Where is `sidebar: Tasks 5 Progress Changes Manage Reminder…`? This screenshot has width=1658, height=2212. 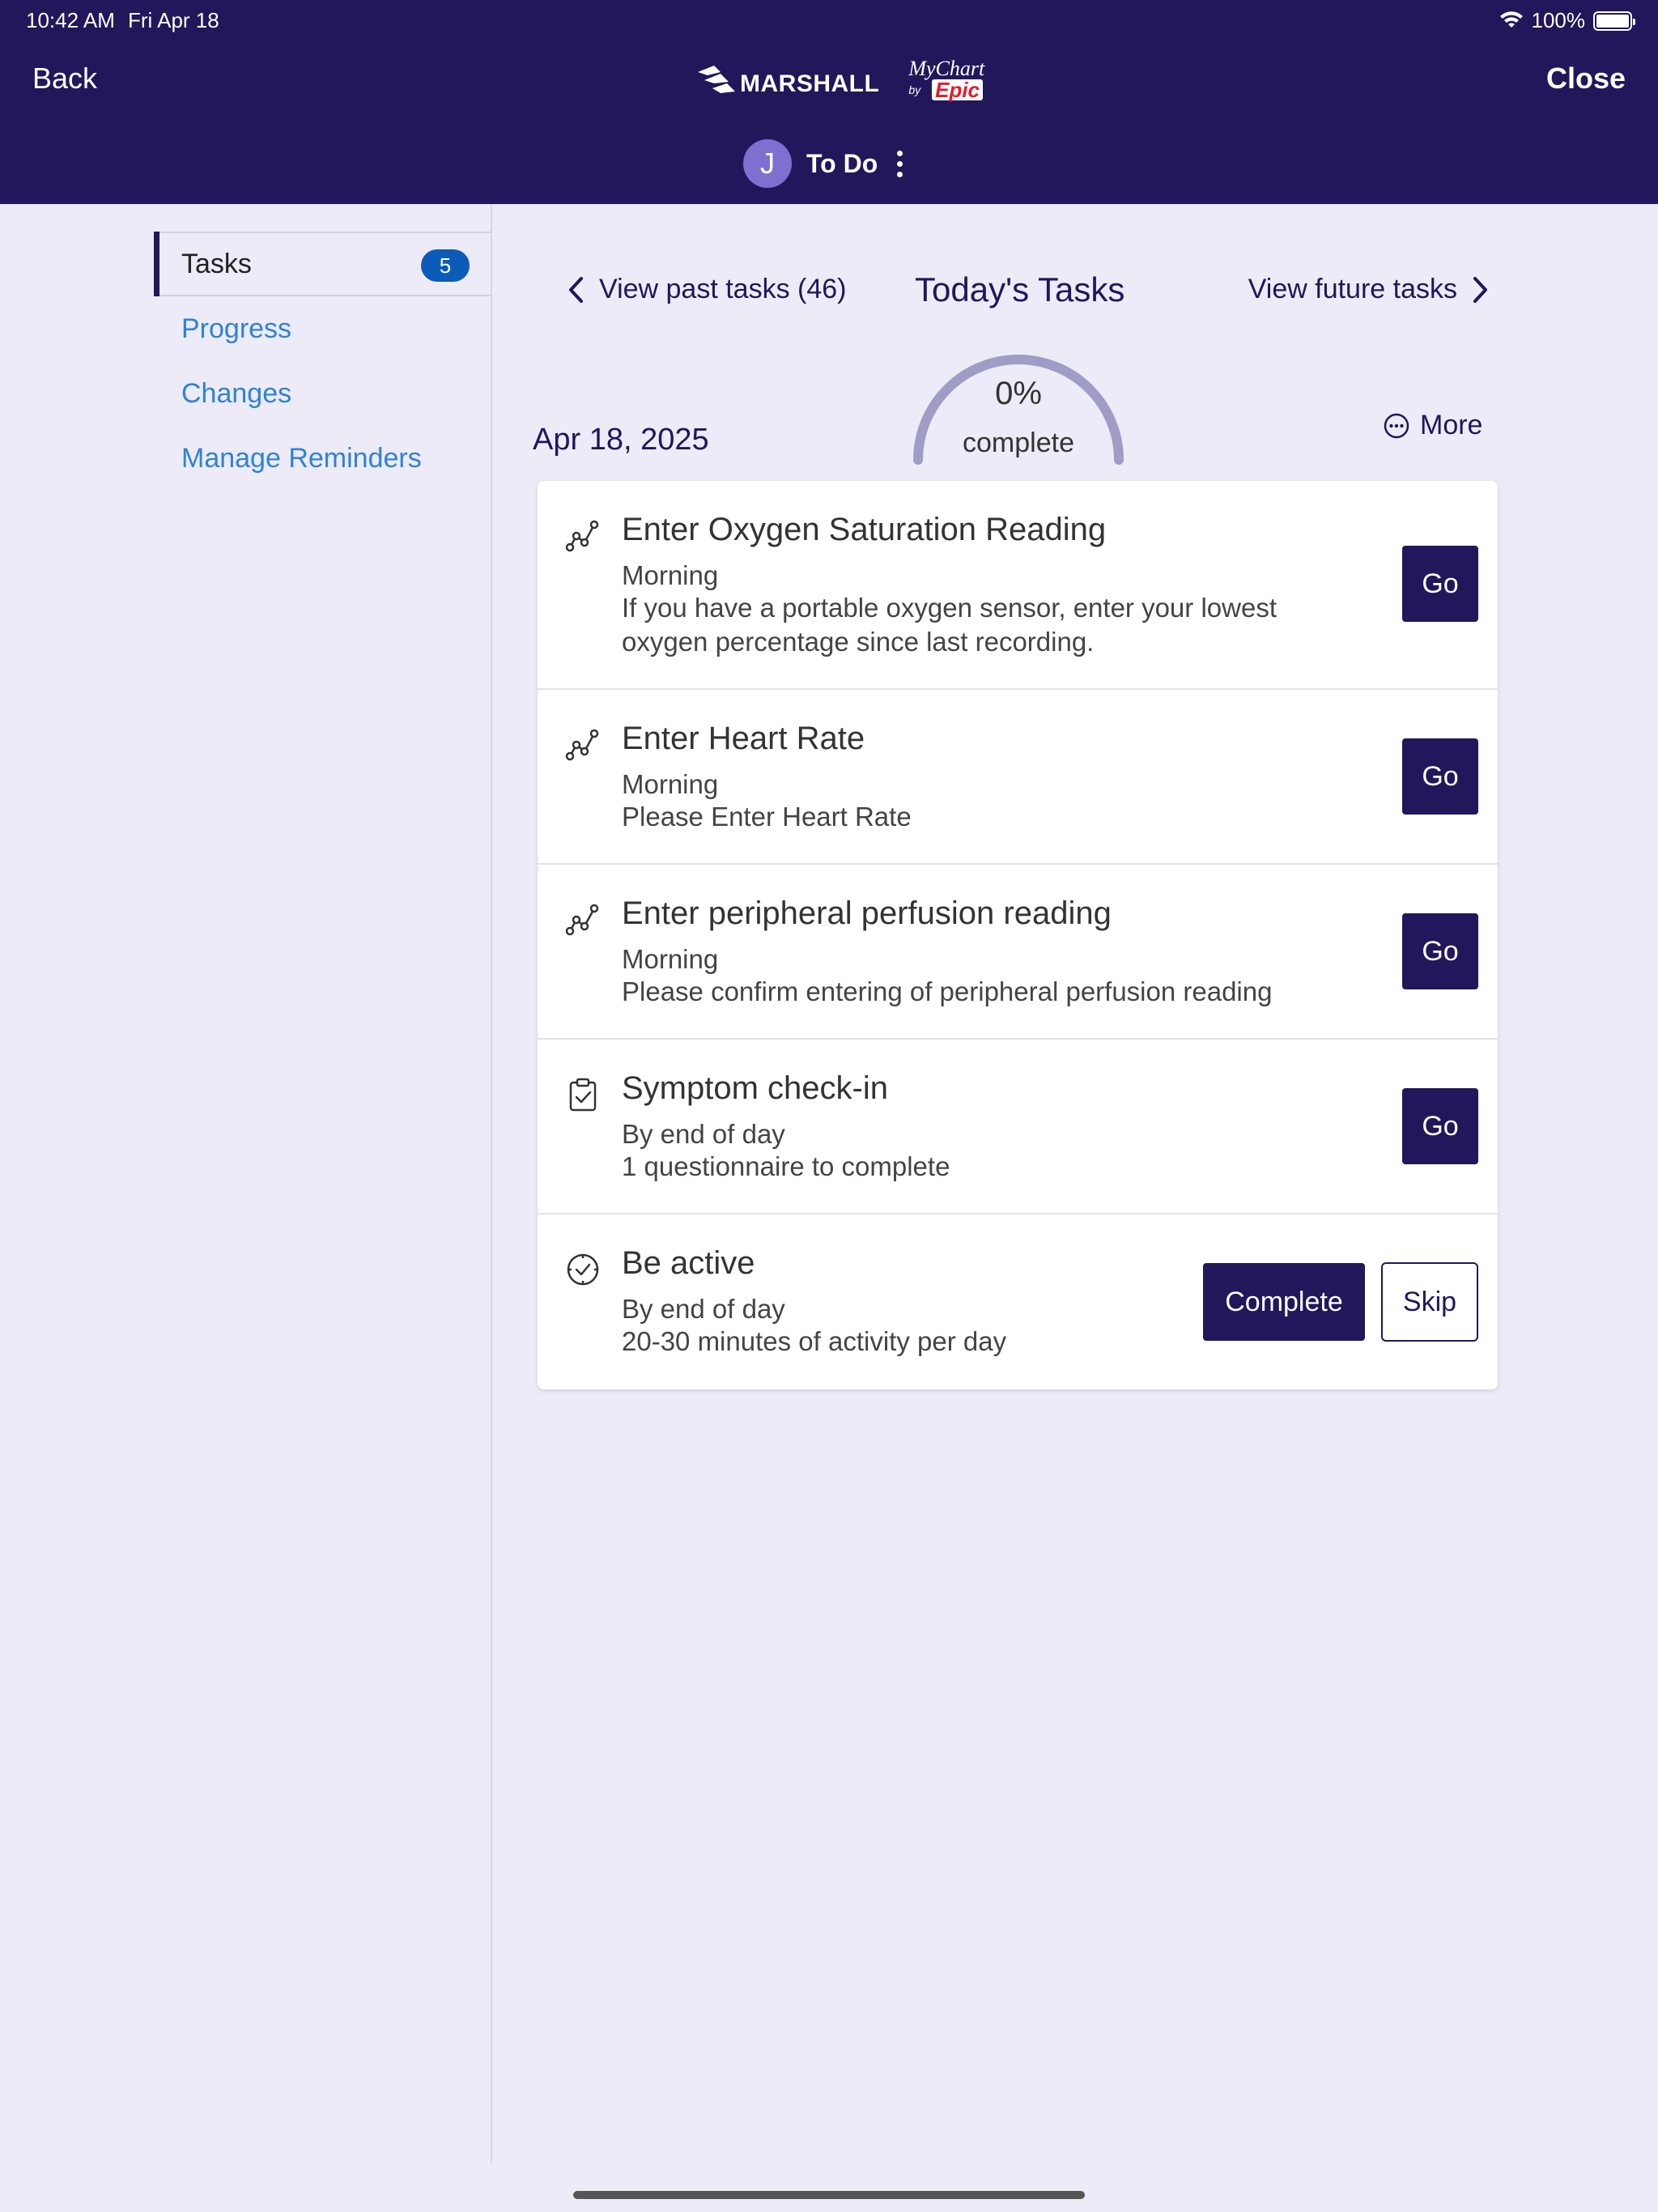 sidebar: Tasks 5 Progress Changes Manage Reminder… is located at coordinates (323, 362).